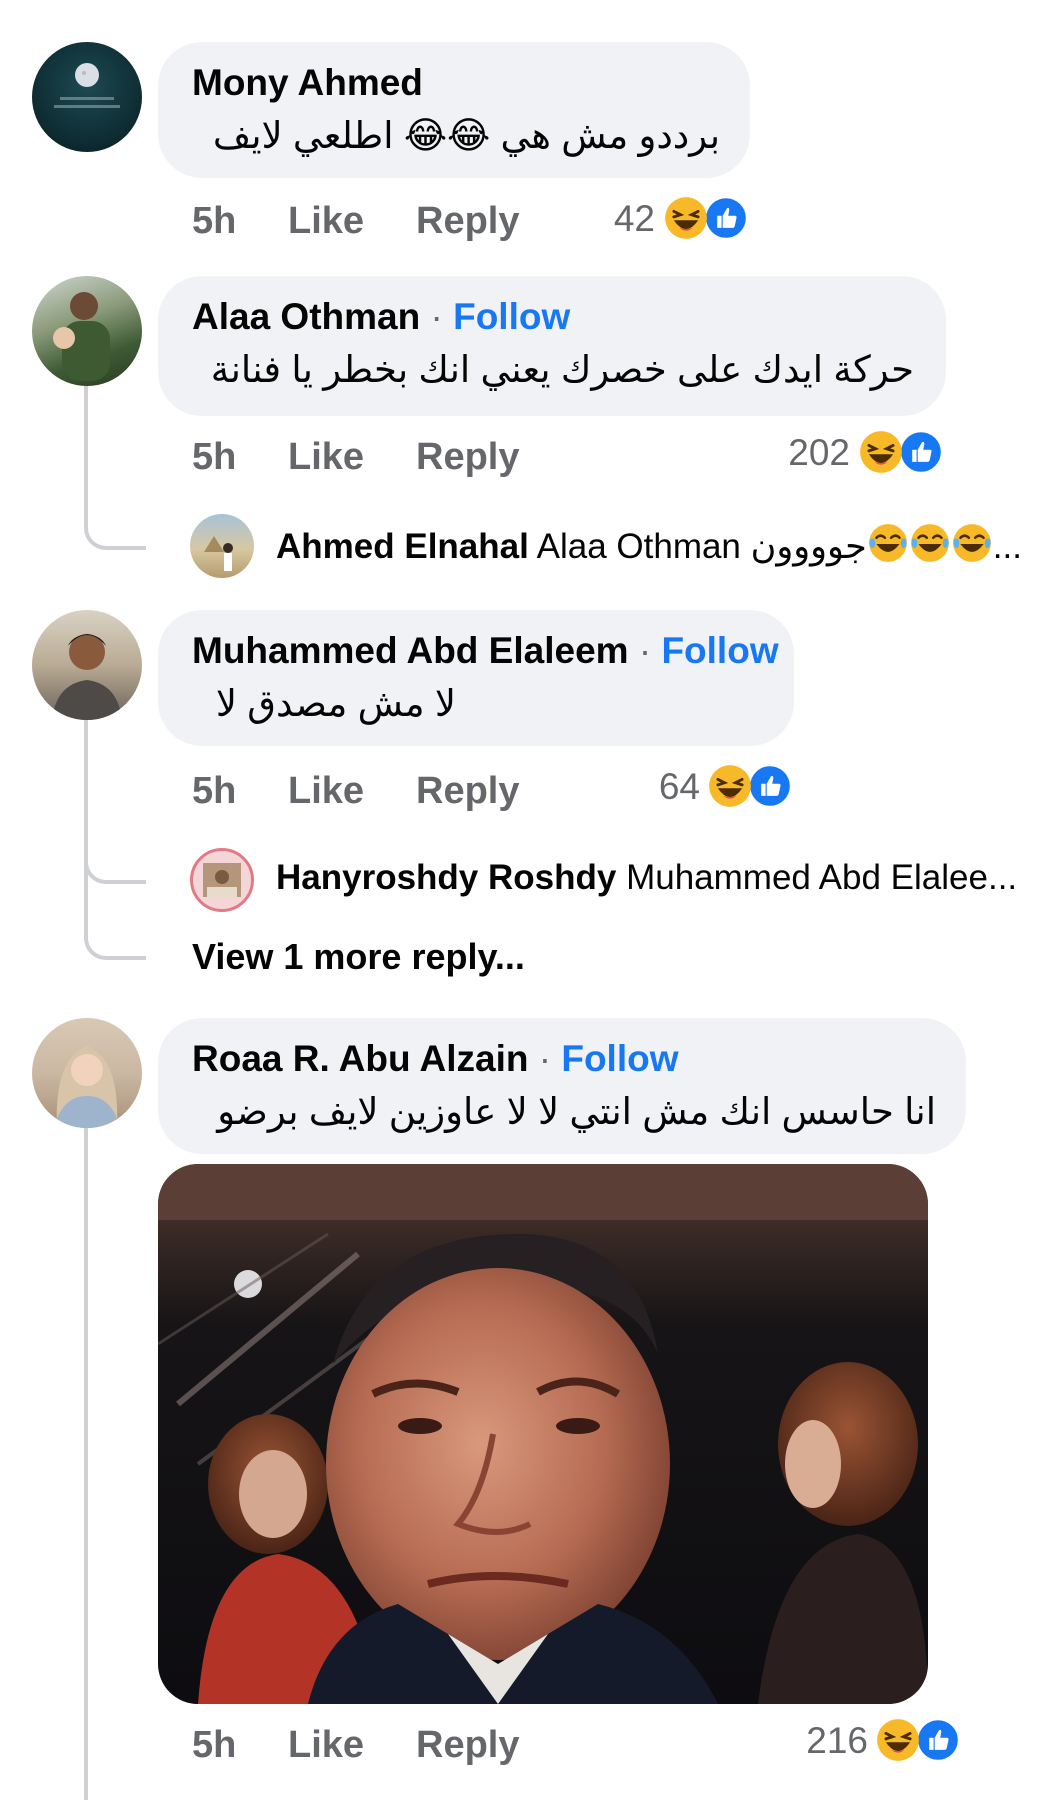 Image resolution: width=1060 pixels, height=1800 pixels. What do you see at coordinates (466, 135) in the screenshot?
I see `comment-text: برددو مش هي 😂😂 اطلعي لايف` at bounding box center [466, 135].